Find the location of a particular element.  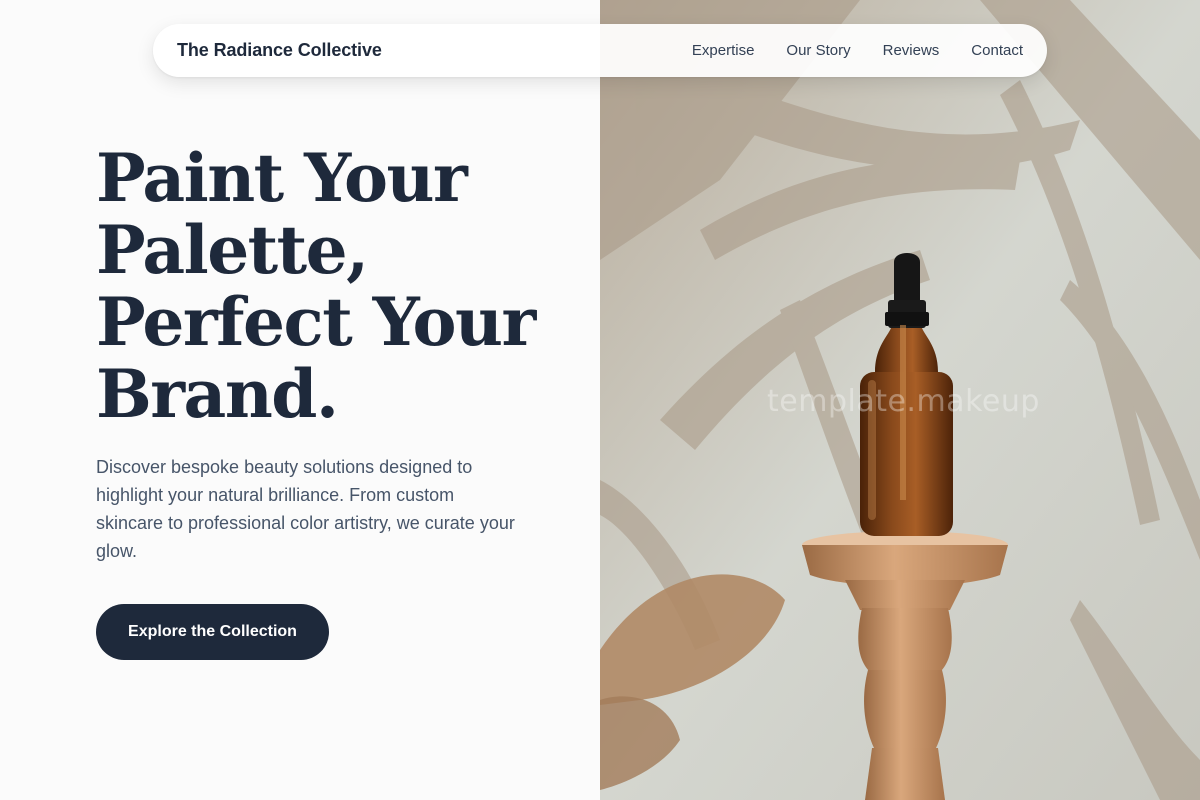

headline-line-3: Perfect Your is located at coordinates (316, 322).